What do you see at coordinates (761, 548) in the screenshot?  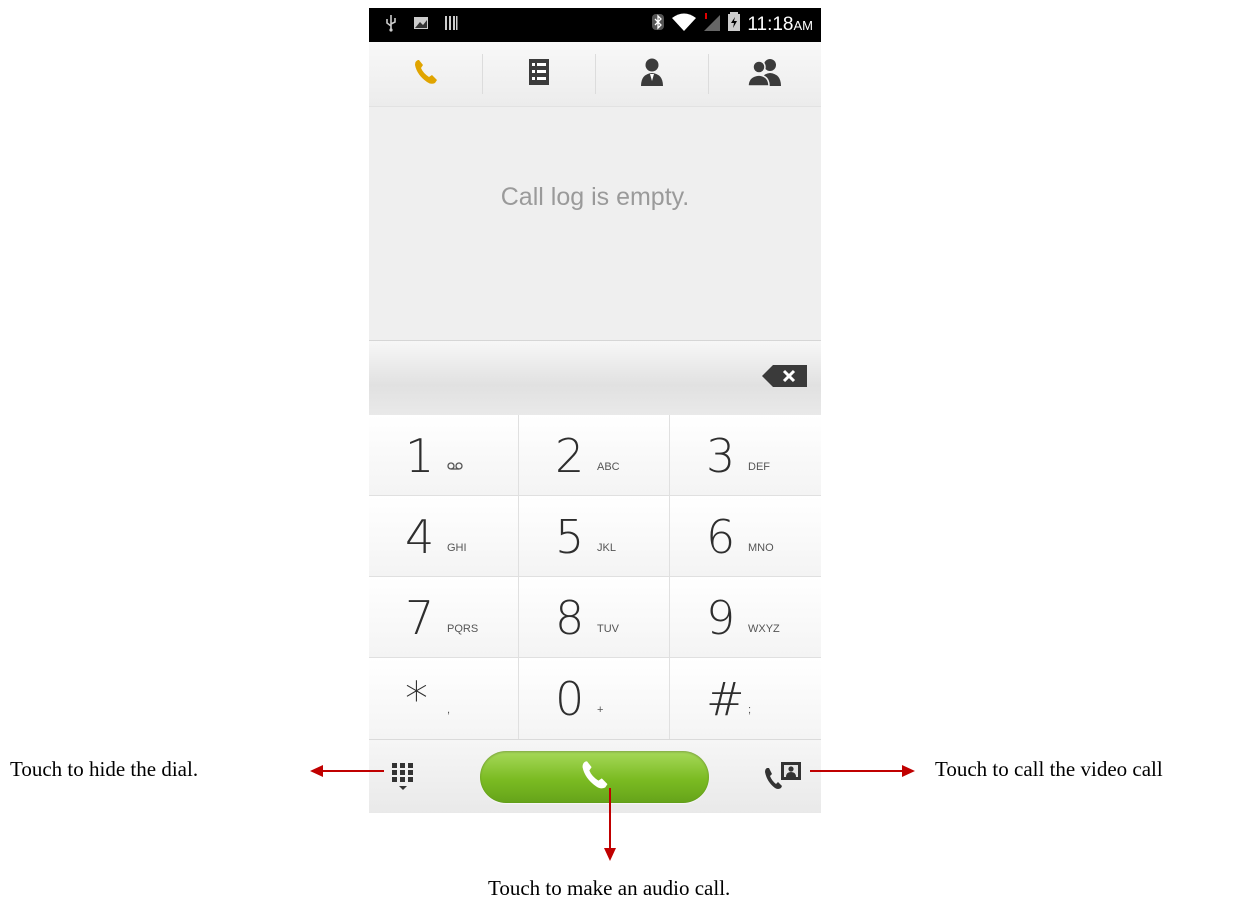 I see `key-letters: MNO` at bounding box center [761, 548].